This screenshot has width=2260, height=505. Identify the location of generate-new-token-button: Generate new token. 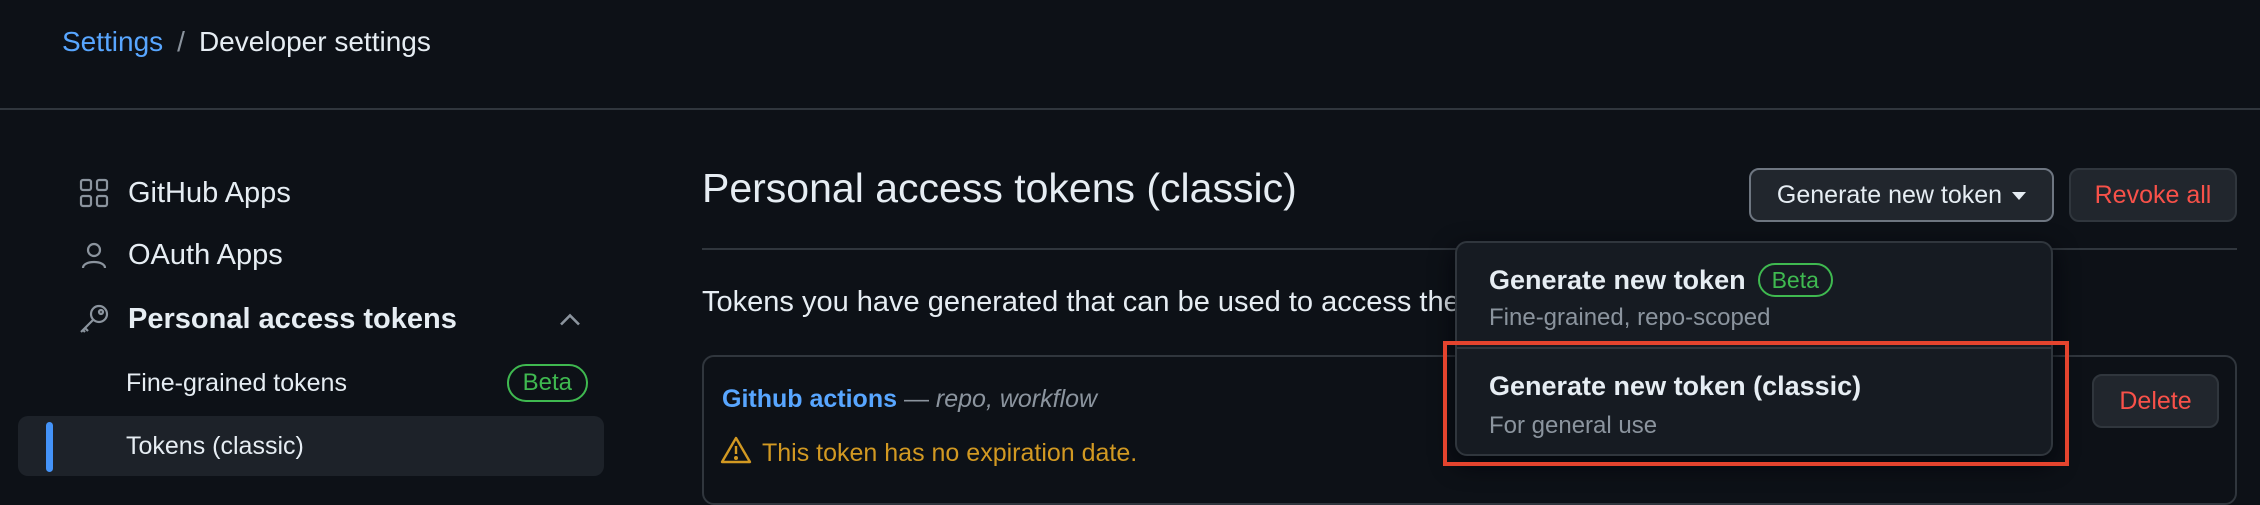
(1901, 195).